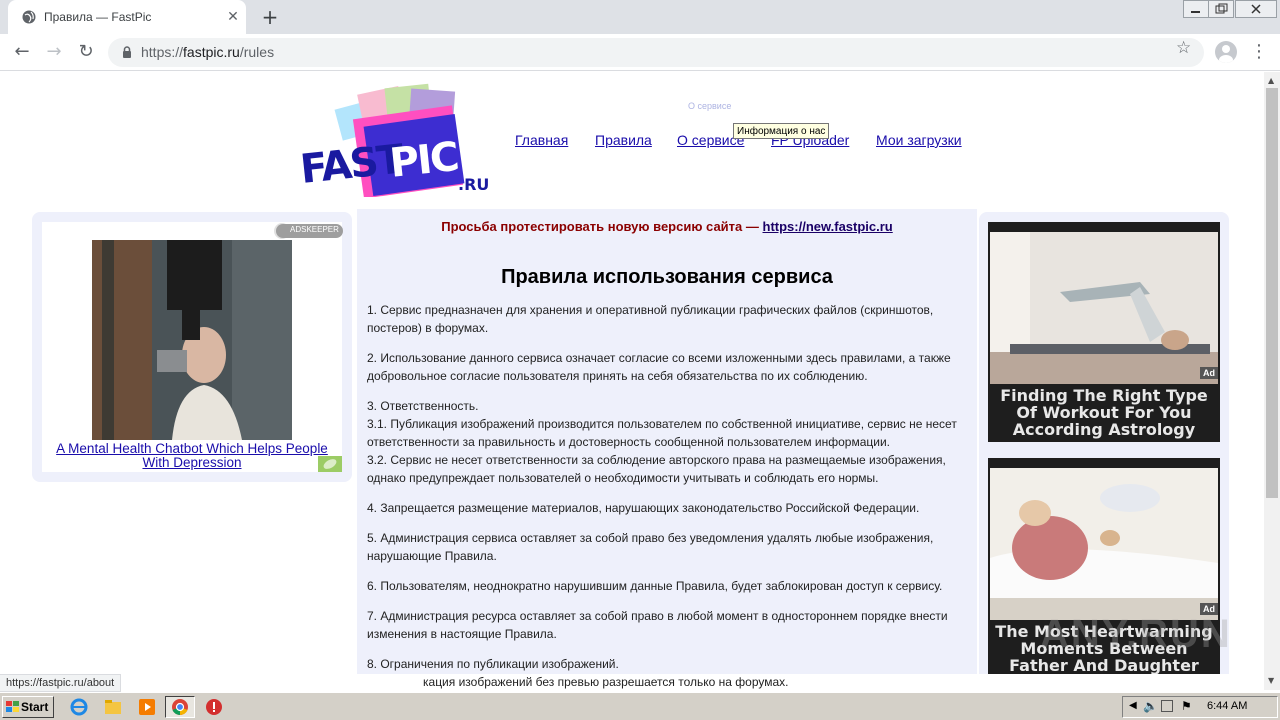 The height and width of the screenshot is (720, 1280). What do you see at coordinates (1272, 293) in the screenshot?
I see `scrollbar-thumb` at bounding box center [1272, 293].